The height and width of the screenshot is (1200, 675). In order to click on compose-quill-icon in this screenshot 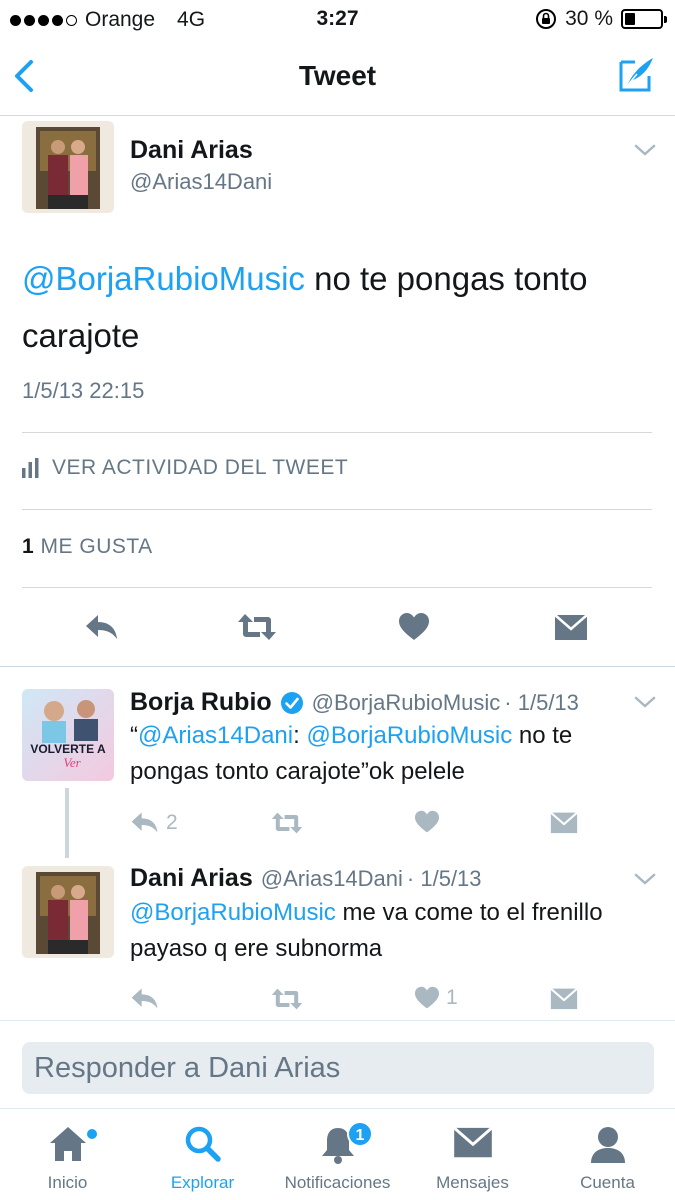, I will do `click(636, 75)`.